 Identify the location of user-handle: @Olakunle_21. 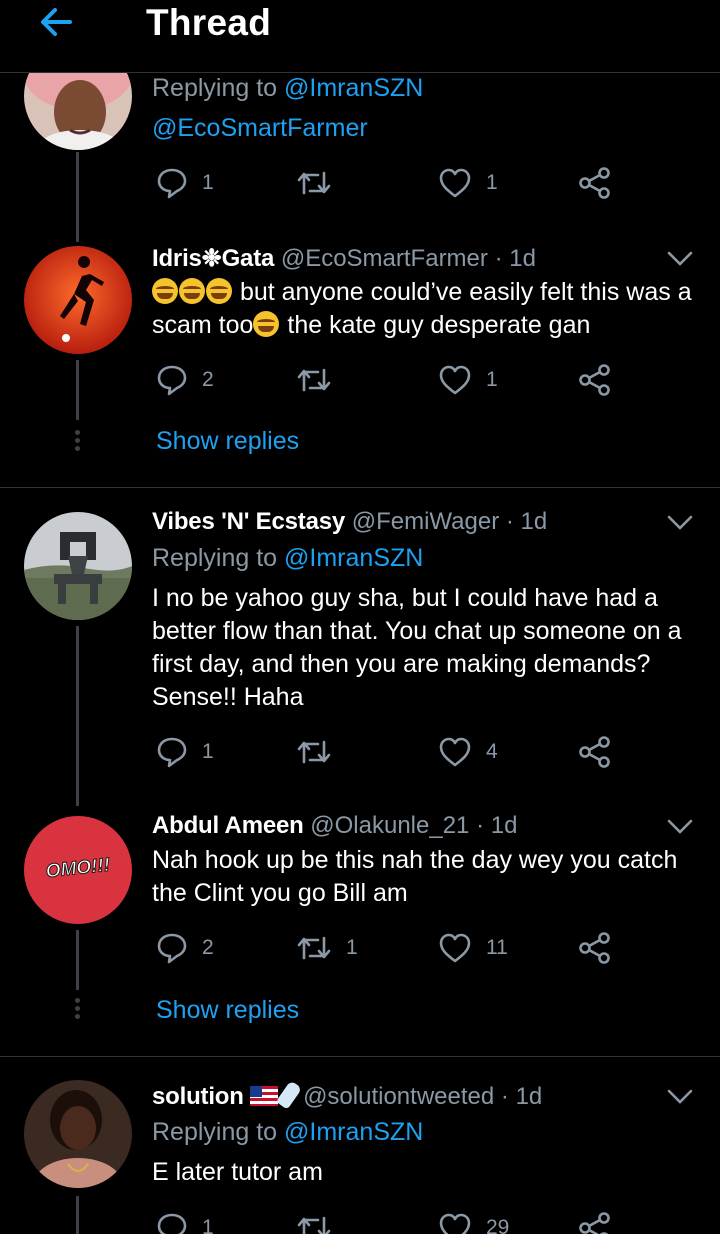
(389, 825).